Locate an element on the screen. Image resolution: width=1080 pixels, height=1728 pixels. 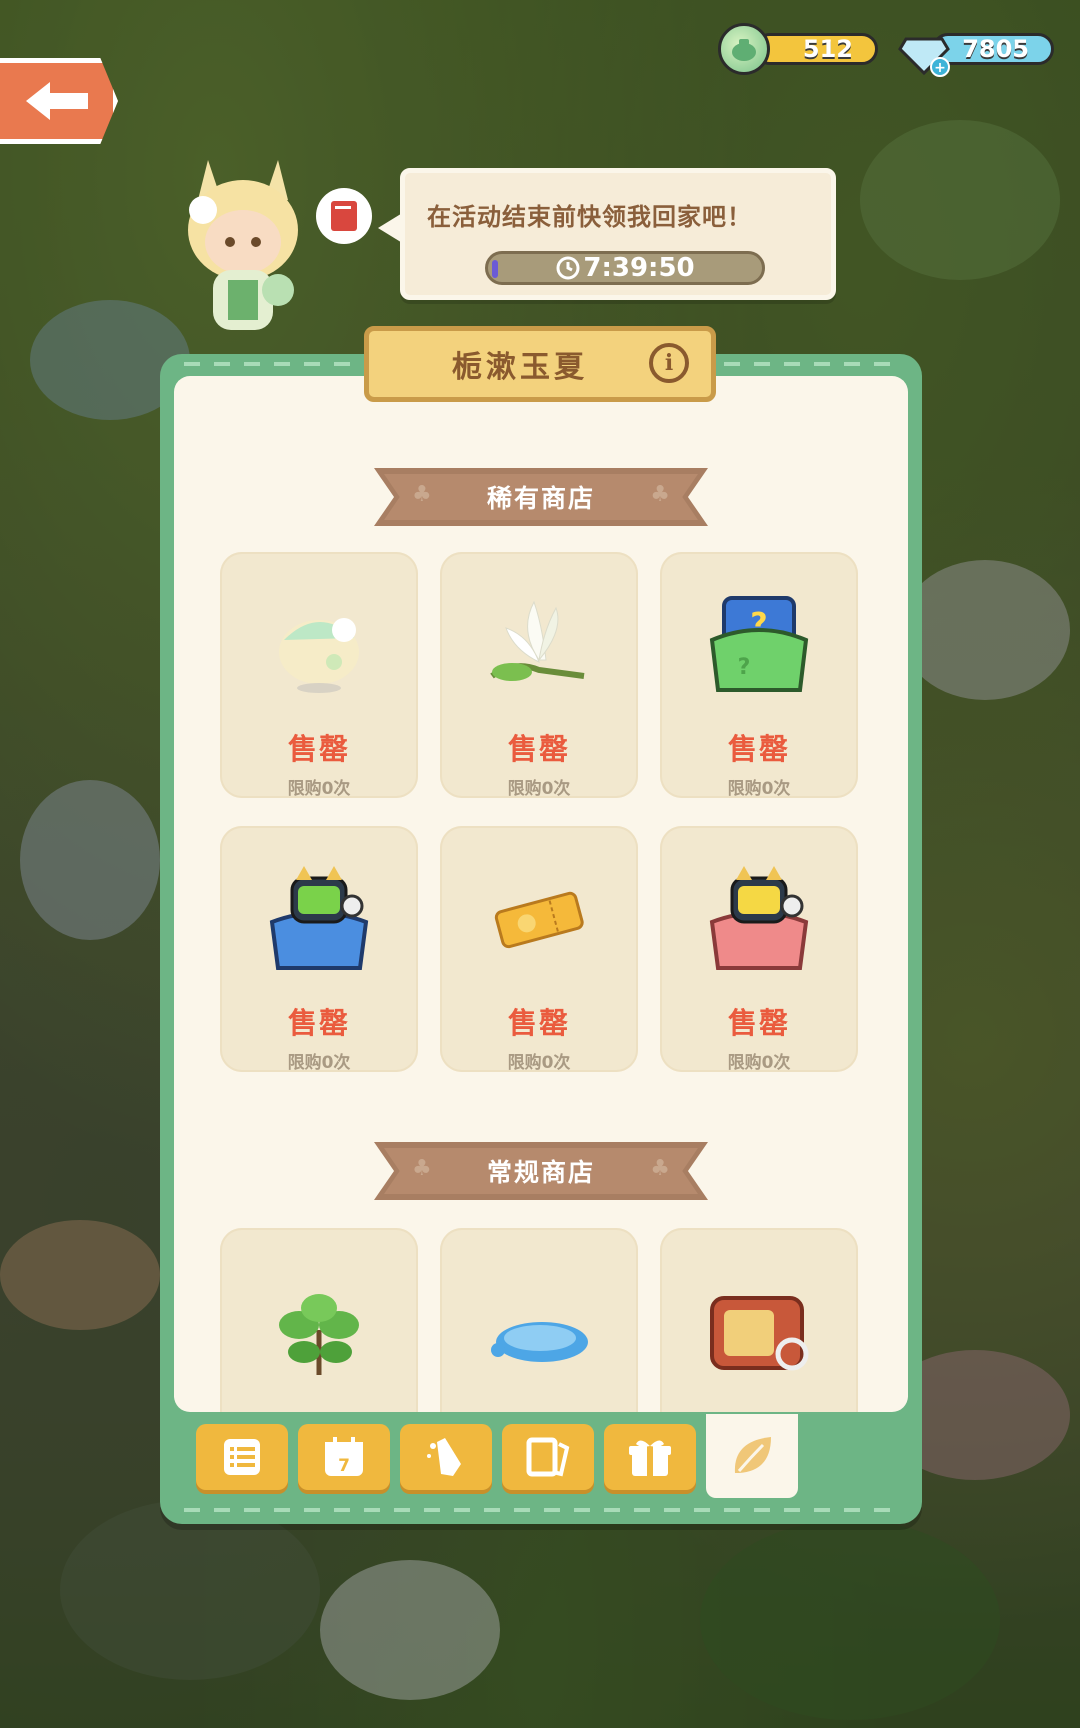
leaf-icon is located at coordinates (752, 1455).